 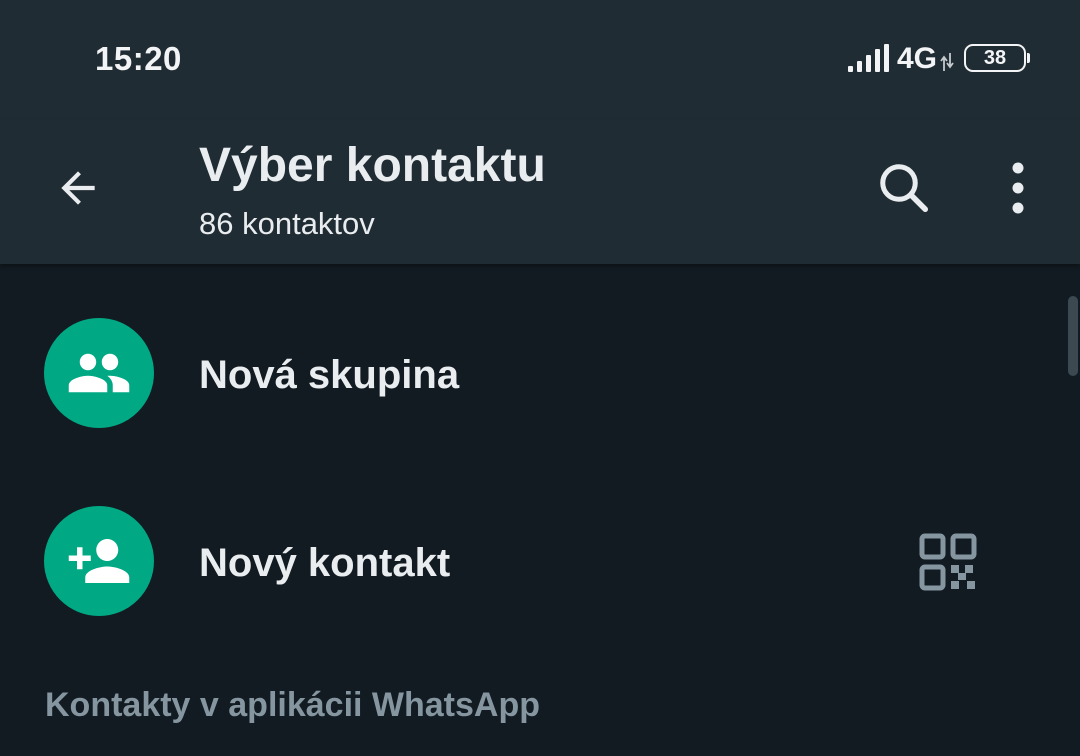 I want to click on qr-code-button, so click(x=948, y=562).